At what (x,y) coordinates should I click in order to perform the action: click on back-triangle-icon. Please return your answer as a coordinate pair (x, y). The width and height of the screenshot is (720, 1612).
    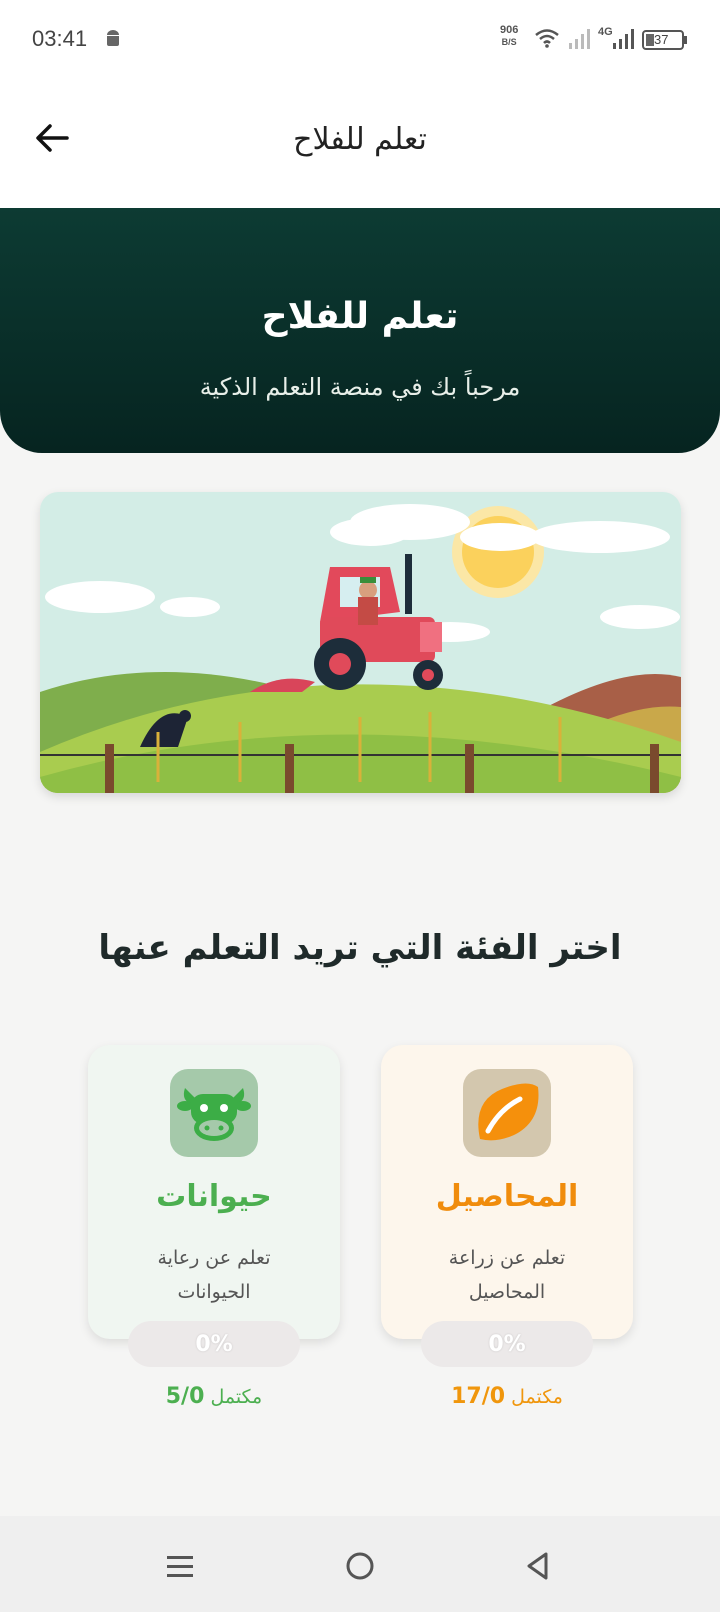
    Looking at the image, I should click on (537, 1566).